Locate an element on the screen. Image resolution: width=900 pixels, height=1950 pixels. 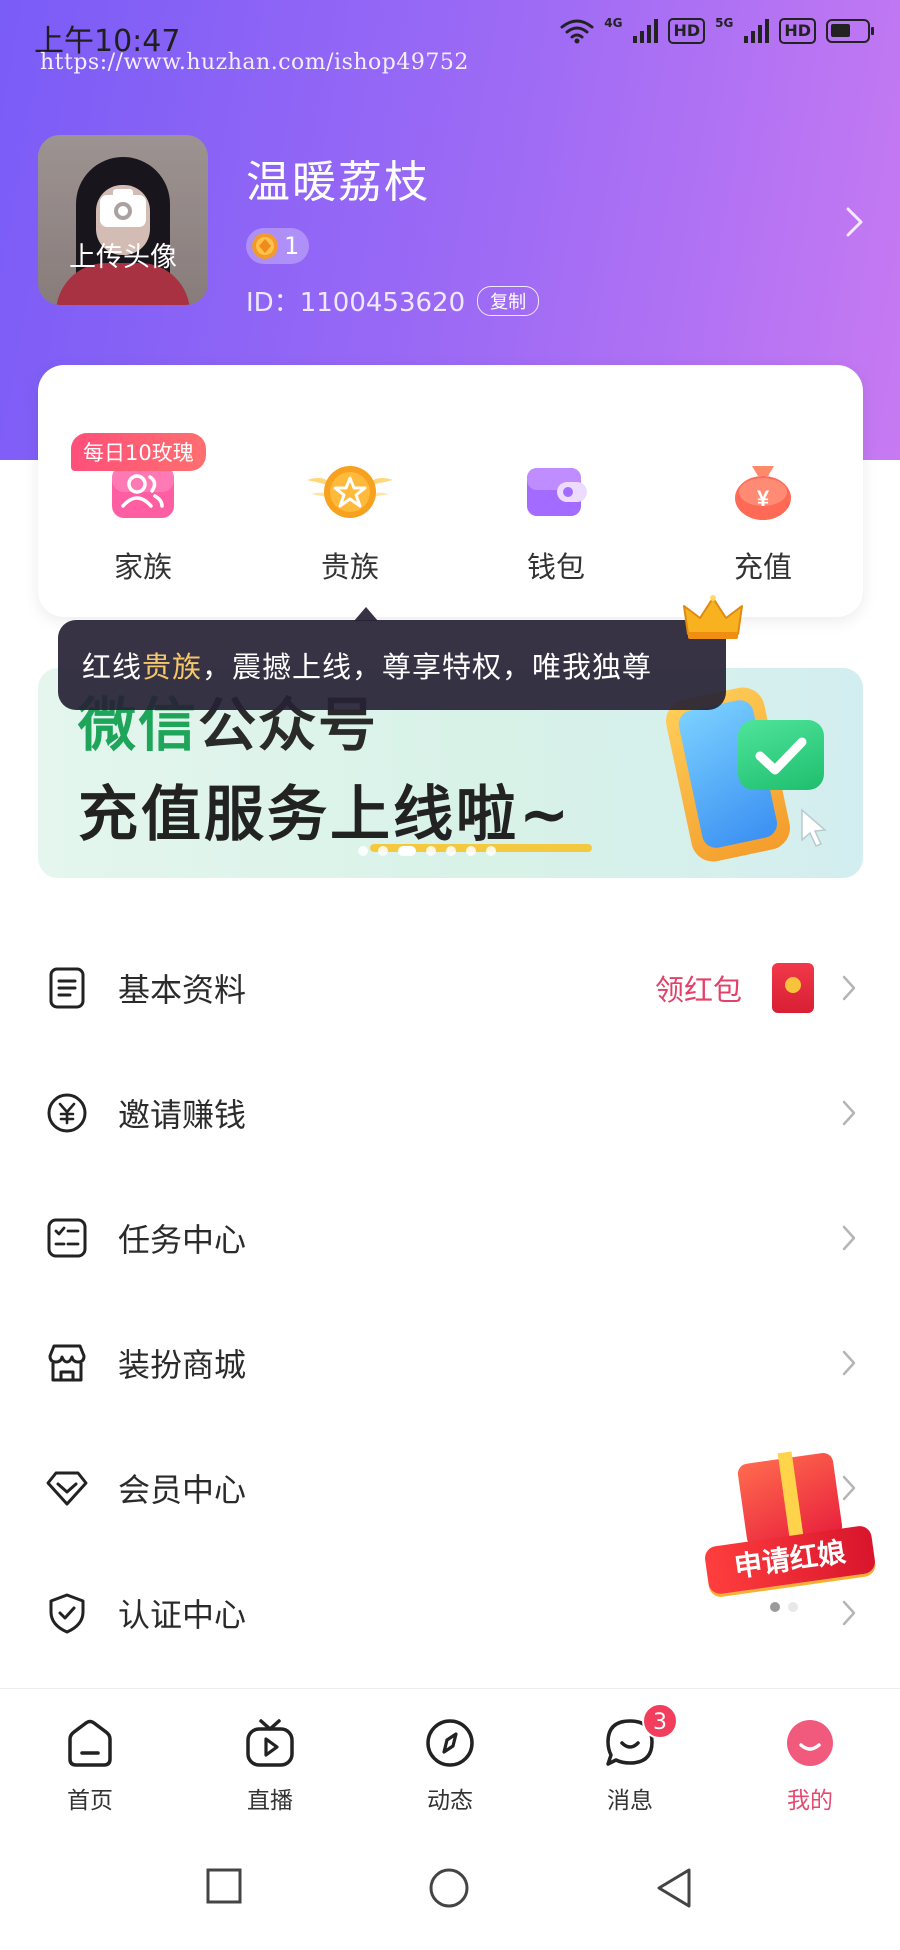
promo-dot-active is located at coordinates (775, 1607).